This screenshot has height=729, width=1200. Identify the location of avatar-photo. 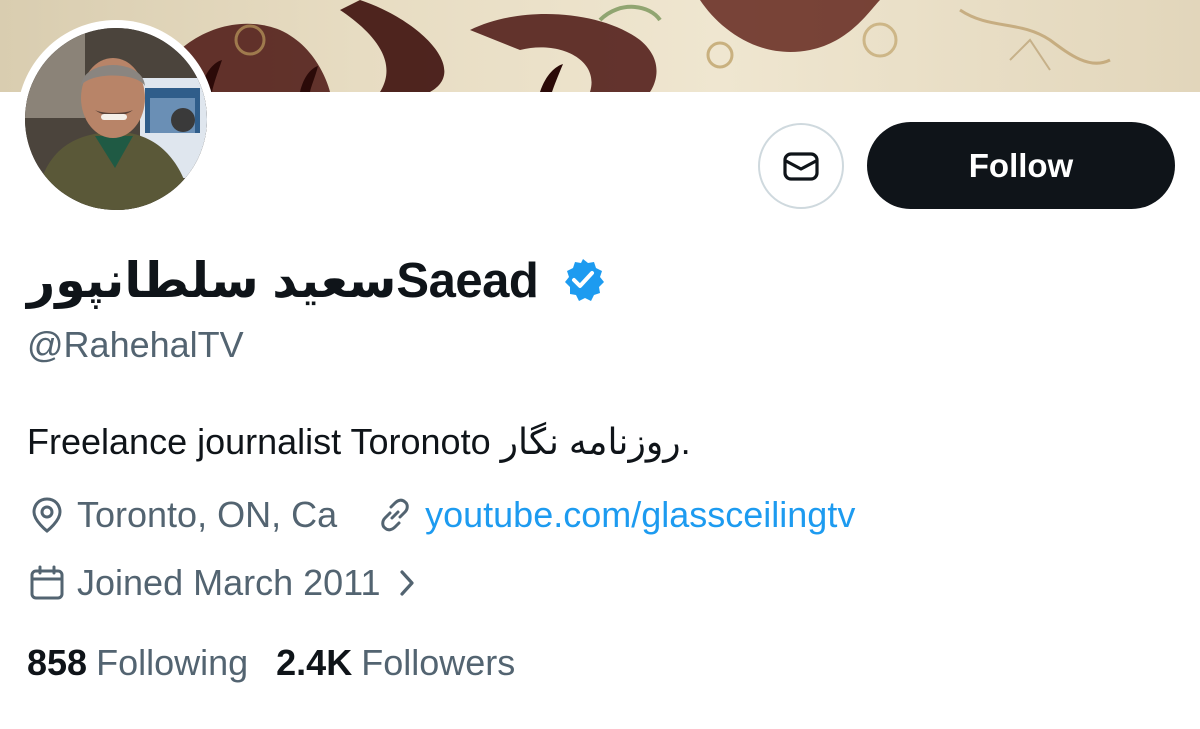
(116, 119).